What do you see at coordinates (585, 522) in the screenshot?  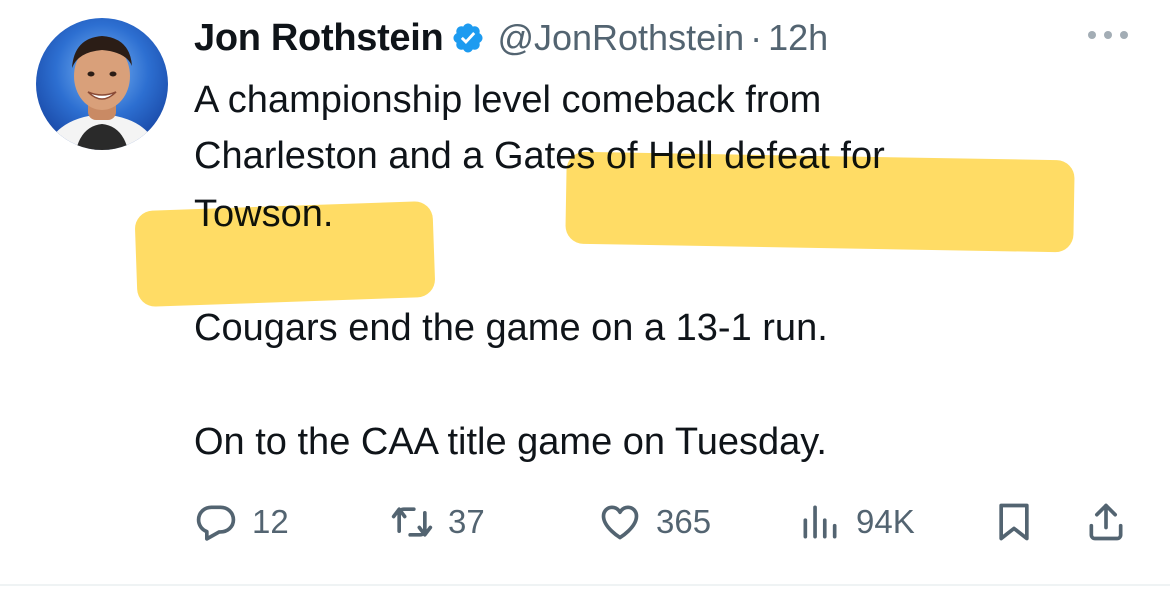 I see `tweet-actions: 12 37 365 94K` at bounding box center [585, 522].